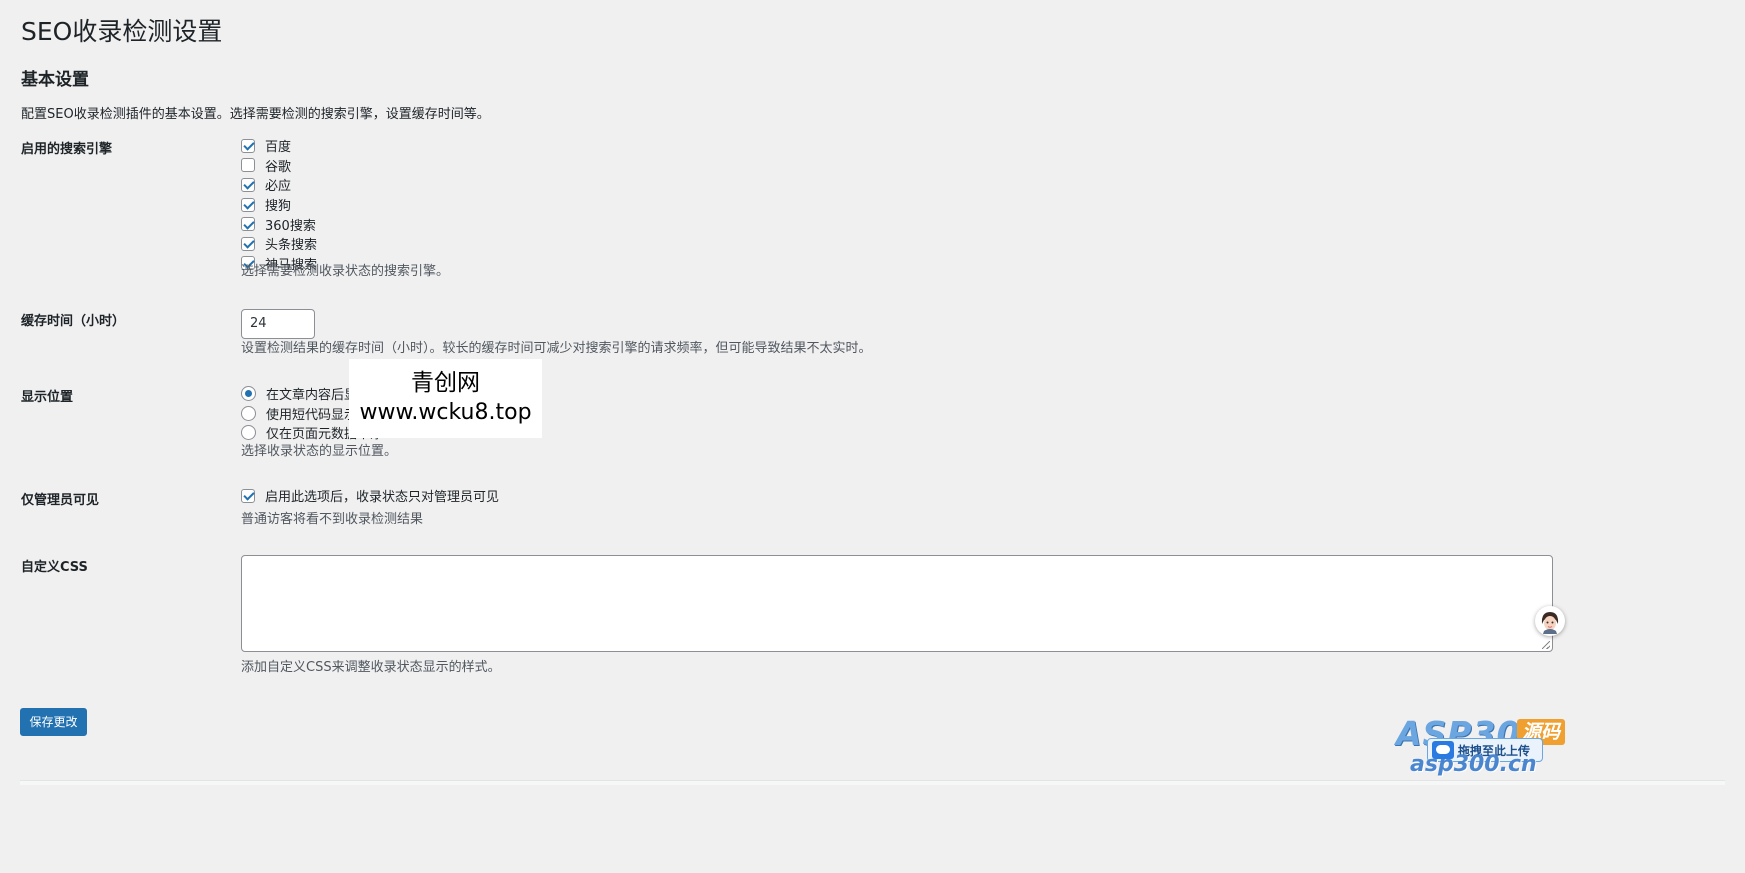 This screenshot has height=873, width=1745. I want to click on engine-option-bing: 必应, so click(279, 185).